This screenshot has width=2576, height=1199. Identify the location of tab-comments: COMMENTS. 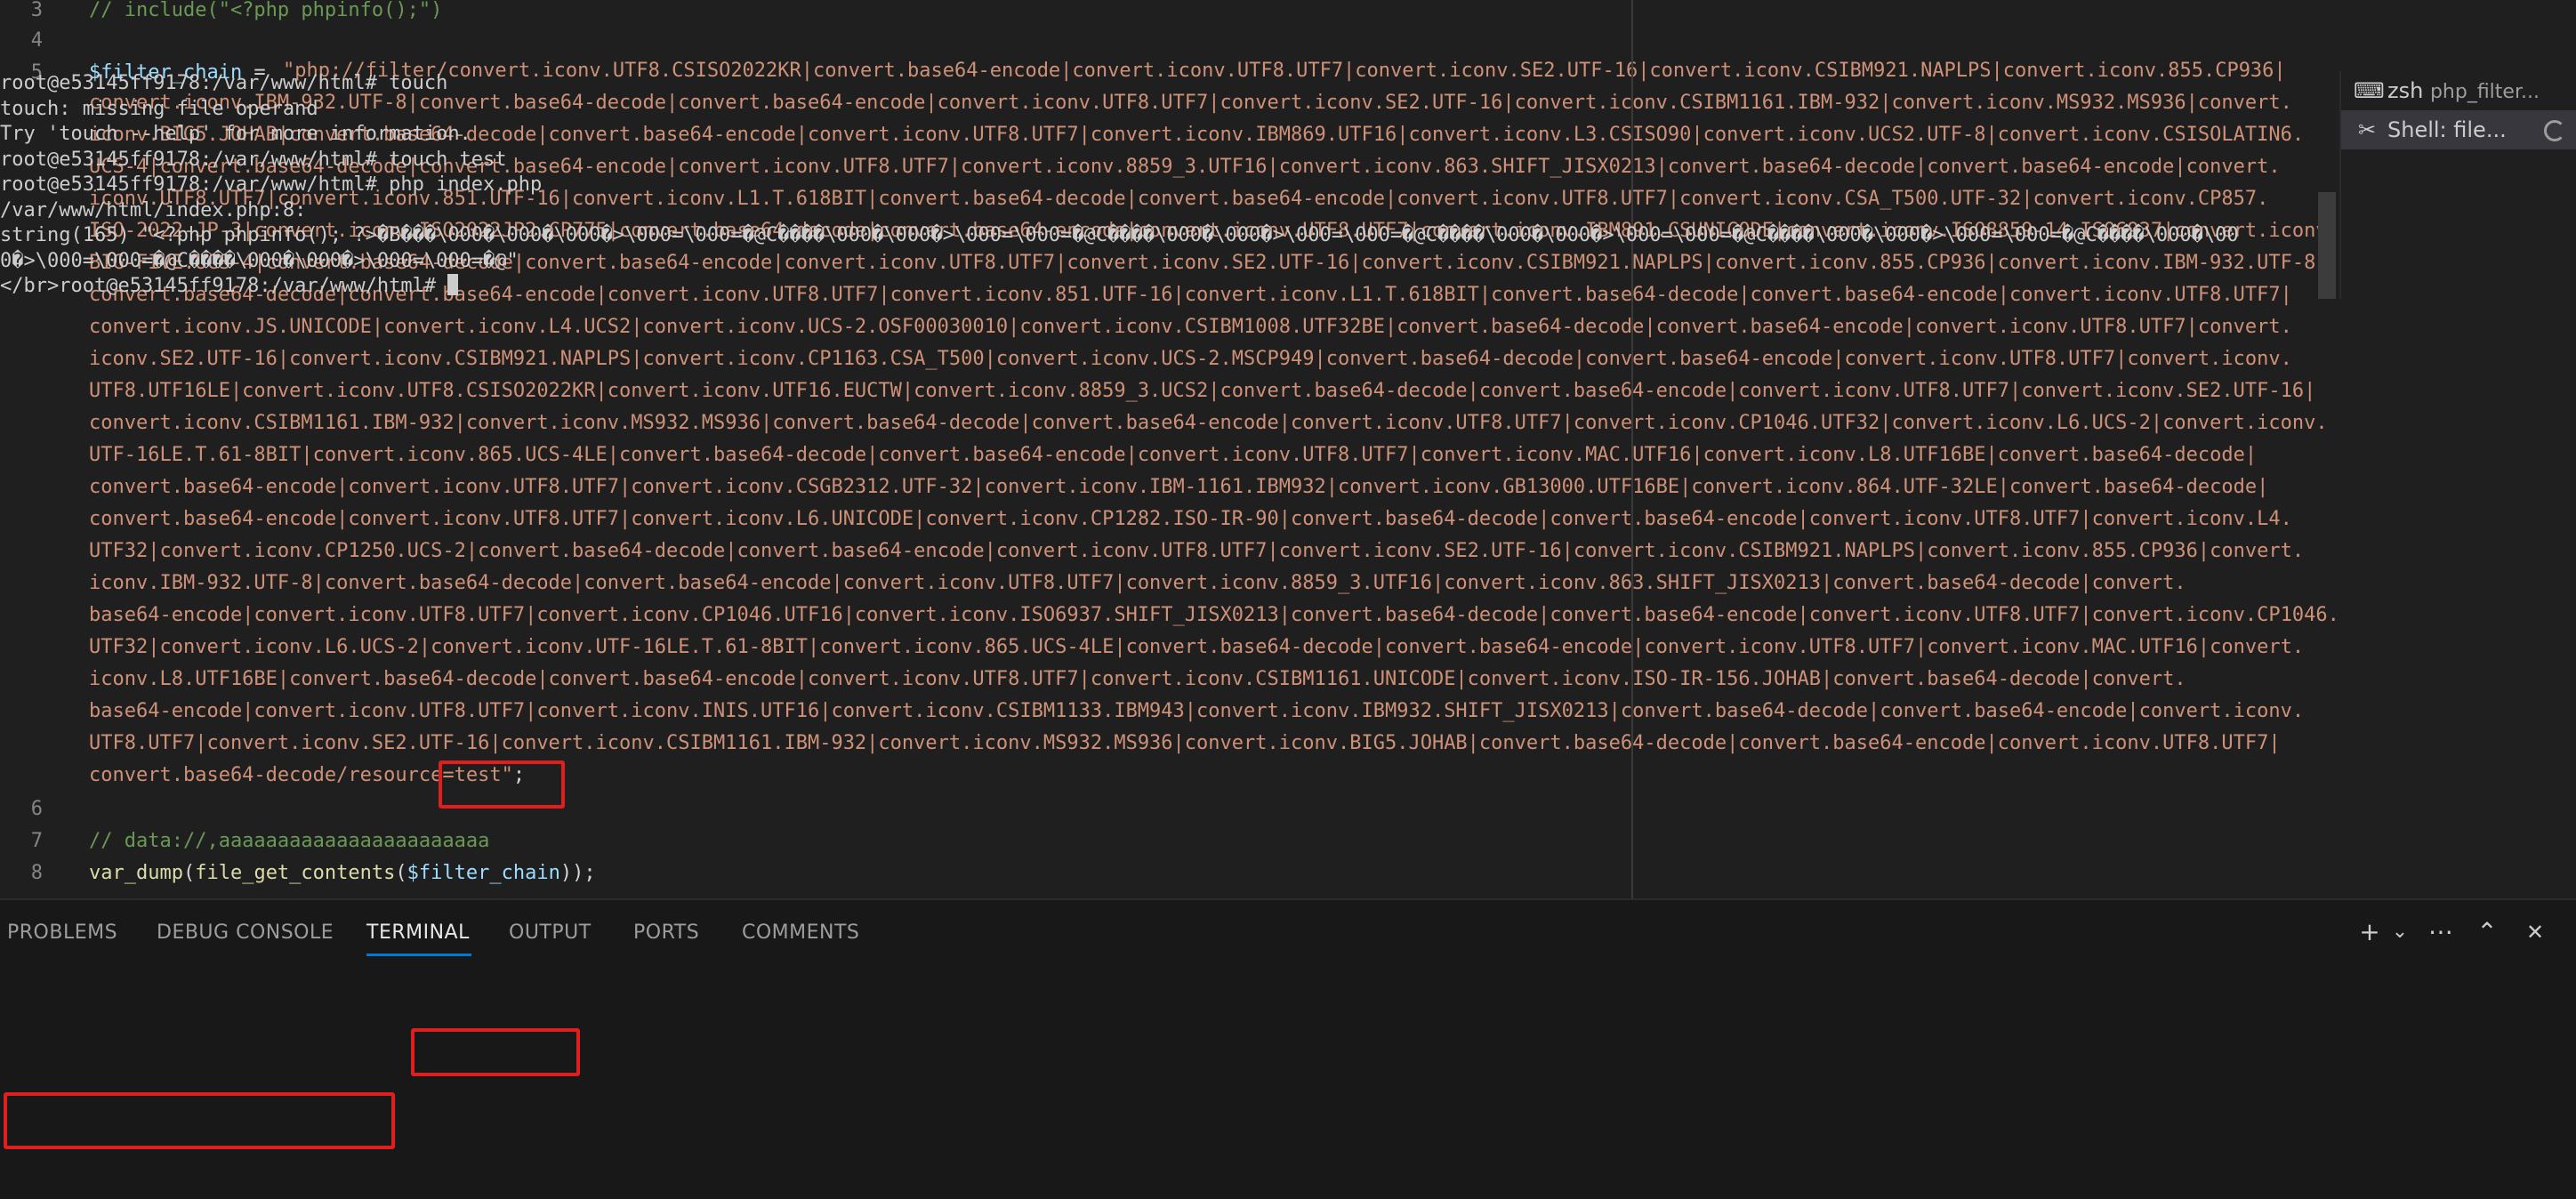
(800, 933).